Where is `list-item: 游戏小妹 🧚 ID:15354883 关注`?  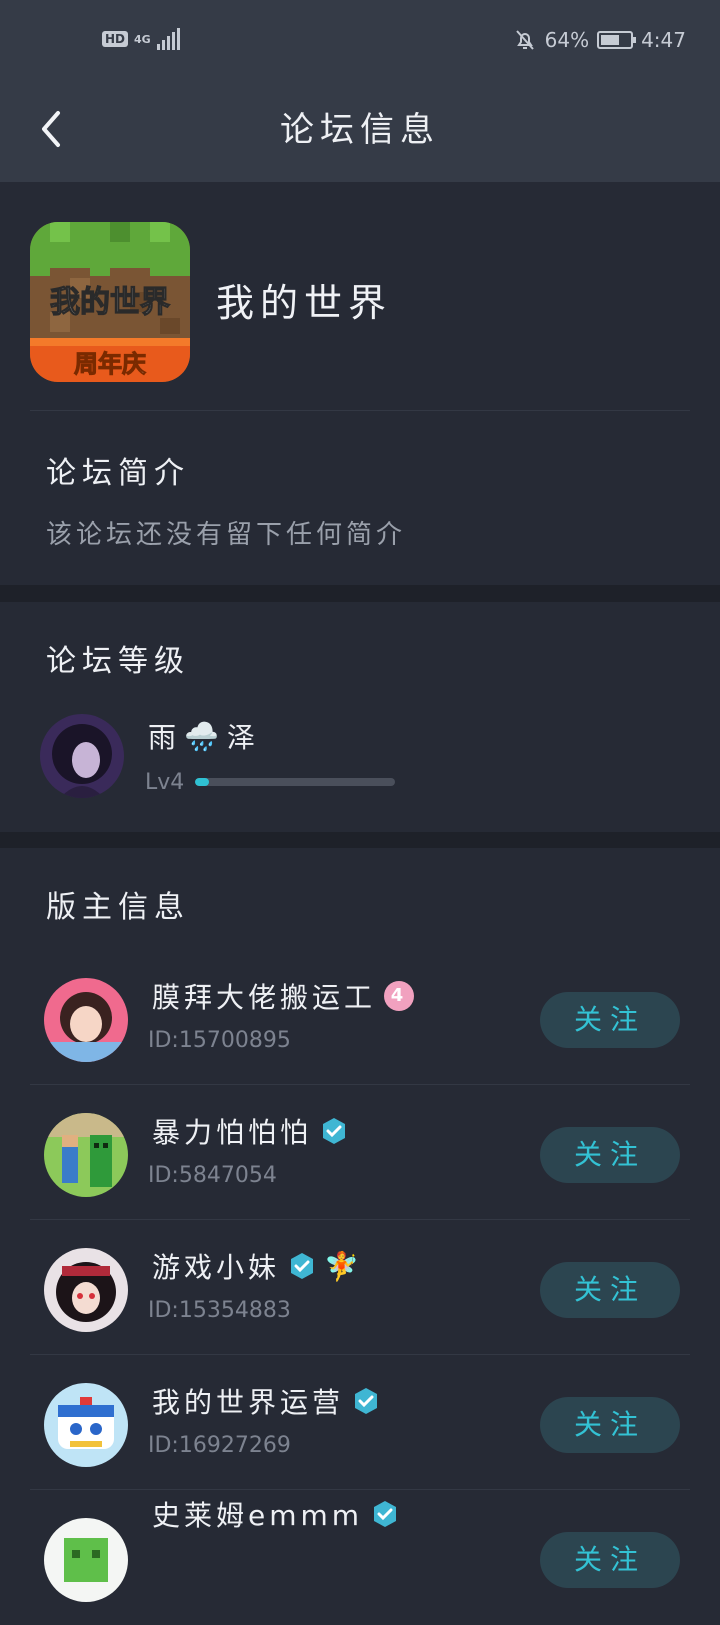
list-item: 游戏小妹 🧚 ID:15354883 关注 is located at coordinates (360, 1287).